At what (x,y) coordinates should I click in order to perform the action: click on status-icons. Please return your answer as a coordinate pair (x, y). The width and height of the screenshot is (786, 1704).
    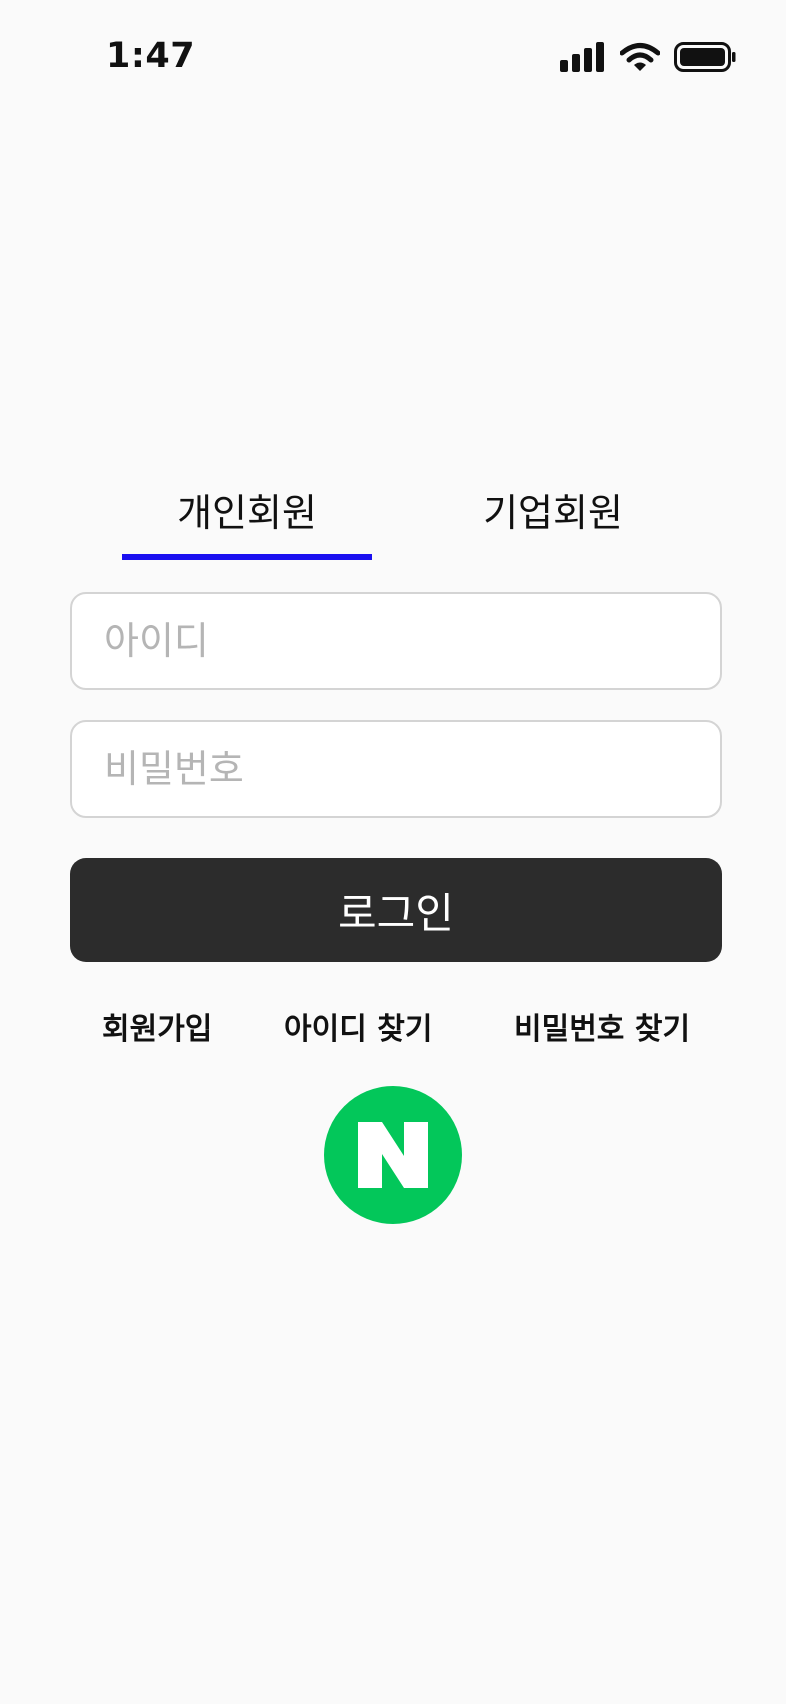
    Looking at the image, I should click on (648, 57).